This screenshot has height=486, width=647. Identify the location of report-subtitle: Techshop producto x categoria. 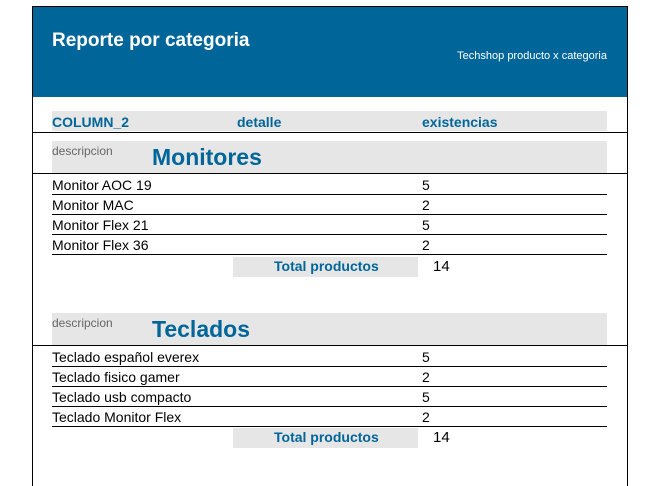
(532, 56).